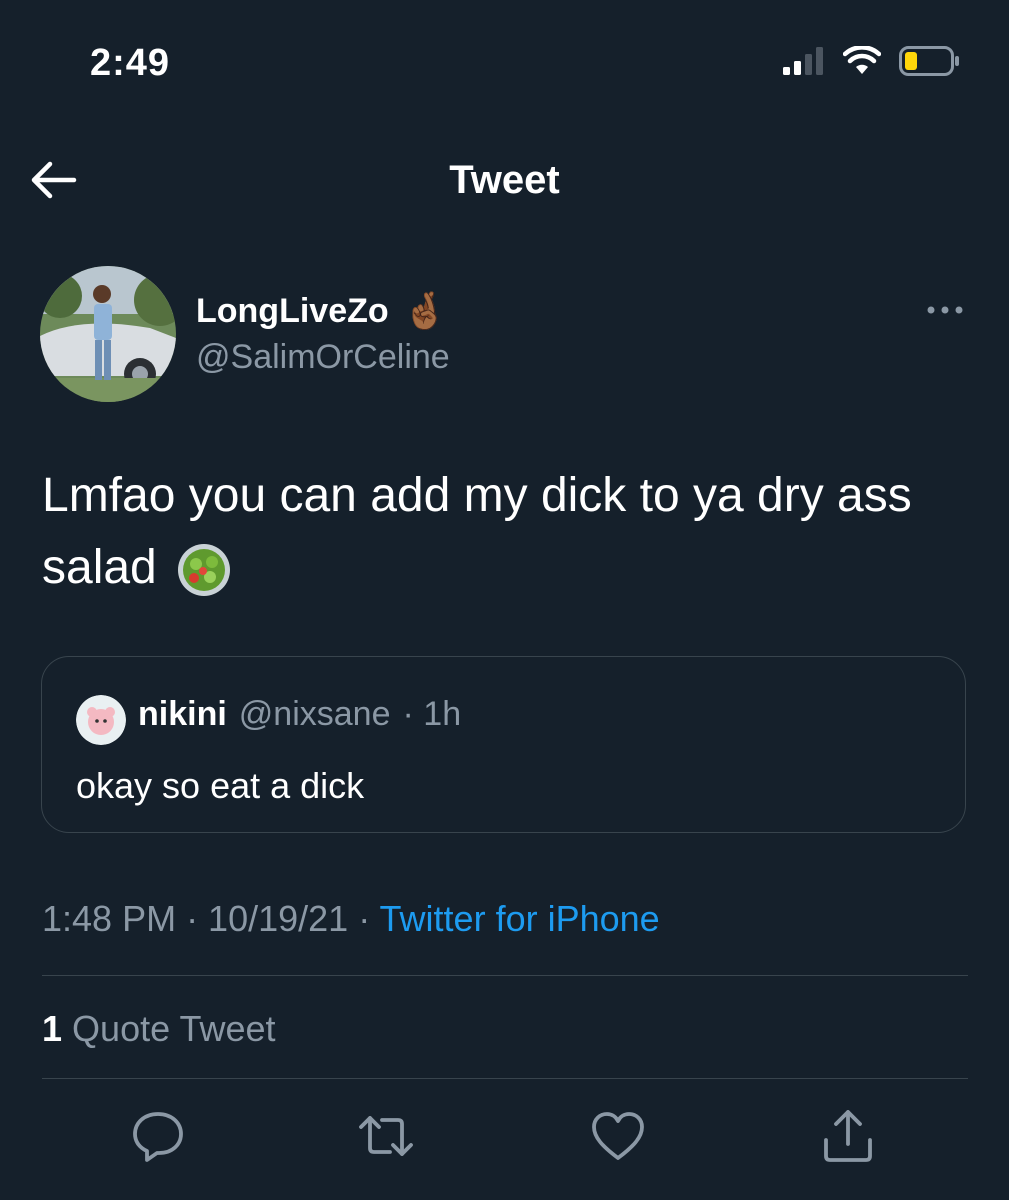  I want to click on like-button, so click(618, 1136).